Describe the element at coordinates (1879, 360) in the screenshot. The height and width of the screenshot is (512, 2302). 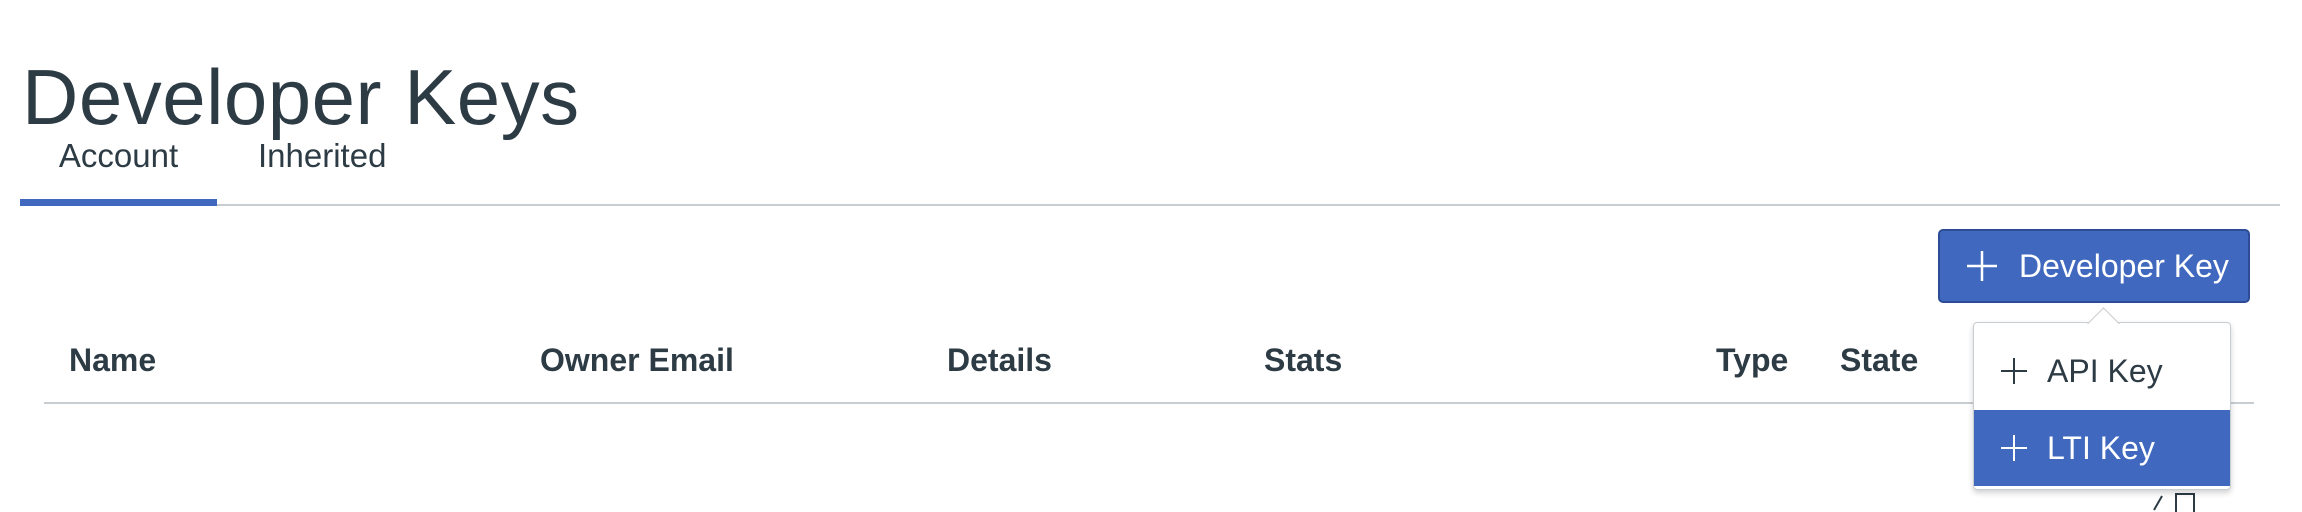
I see `column-header-state: State` at that location.